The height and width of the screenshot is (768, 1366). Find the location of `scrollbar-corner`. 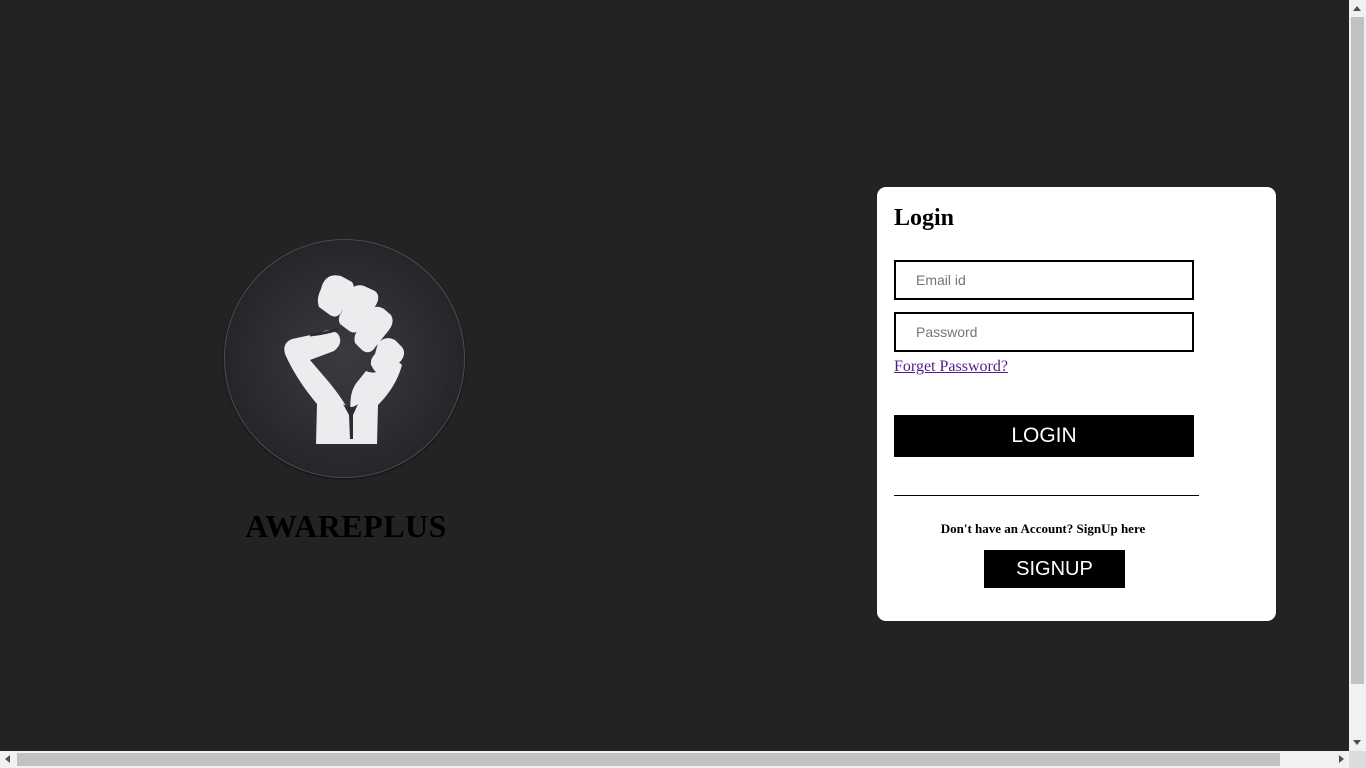

scrollbar-corner is located at coordinates (1357, 759).